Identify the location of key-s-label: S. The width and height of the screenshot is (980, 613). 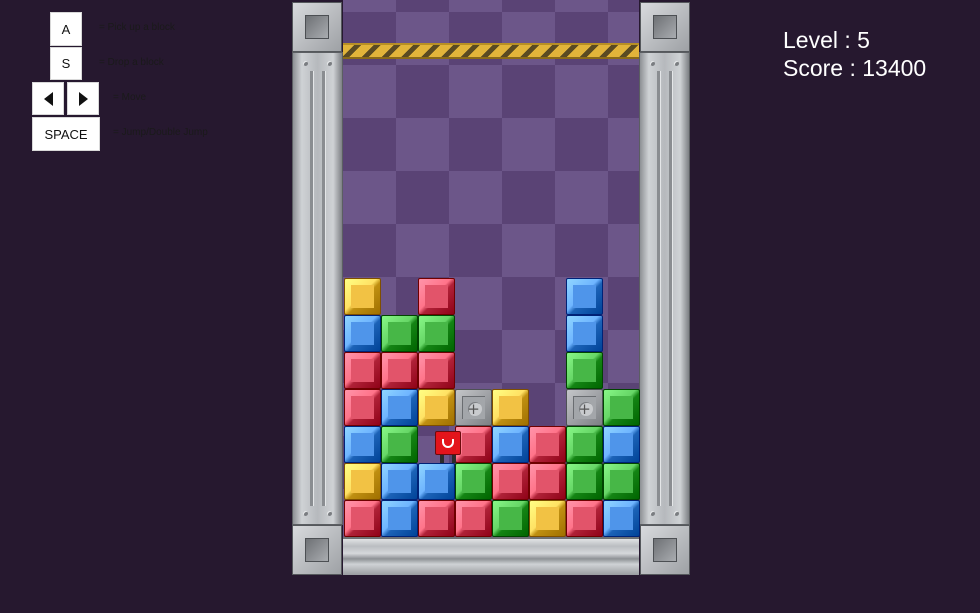
(66, 63).